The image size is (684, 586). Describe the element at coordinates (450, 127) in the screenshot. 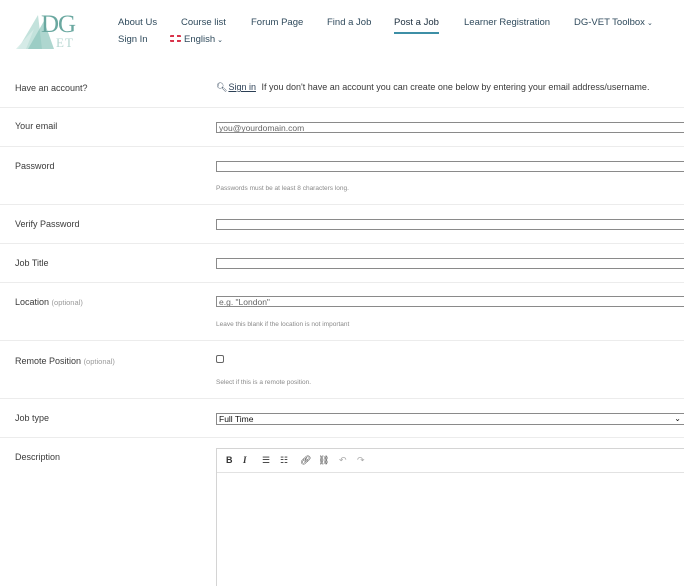

I see `email-field` at that location.